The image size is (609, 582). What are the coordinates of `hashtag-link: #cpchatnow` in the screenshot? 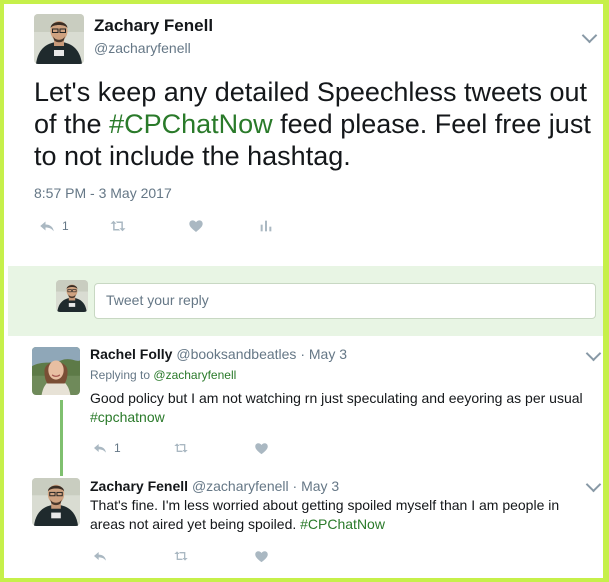 It's located at (127, 417).